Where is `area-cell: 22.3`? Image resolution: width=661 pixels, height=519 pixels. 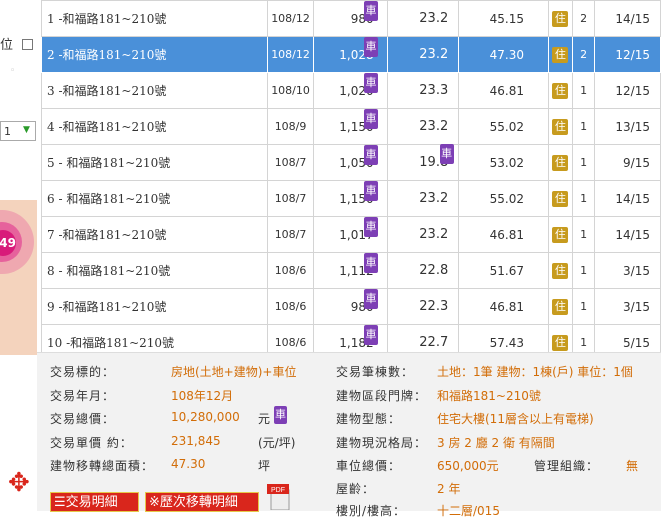
area-cell: 22.3 is located at coordinates (423, 306).